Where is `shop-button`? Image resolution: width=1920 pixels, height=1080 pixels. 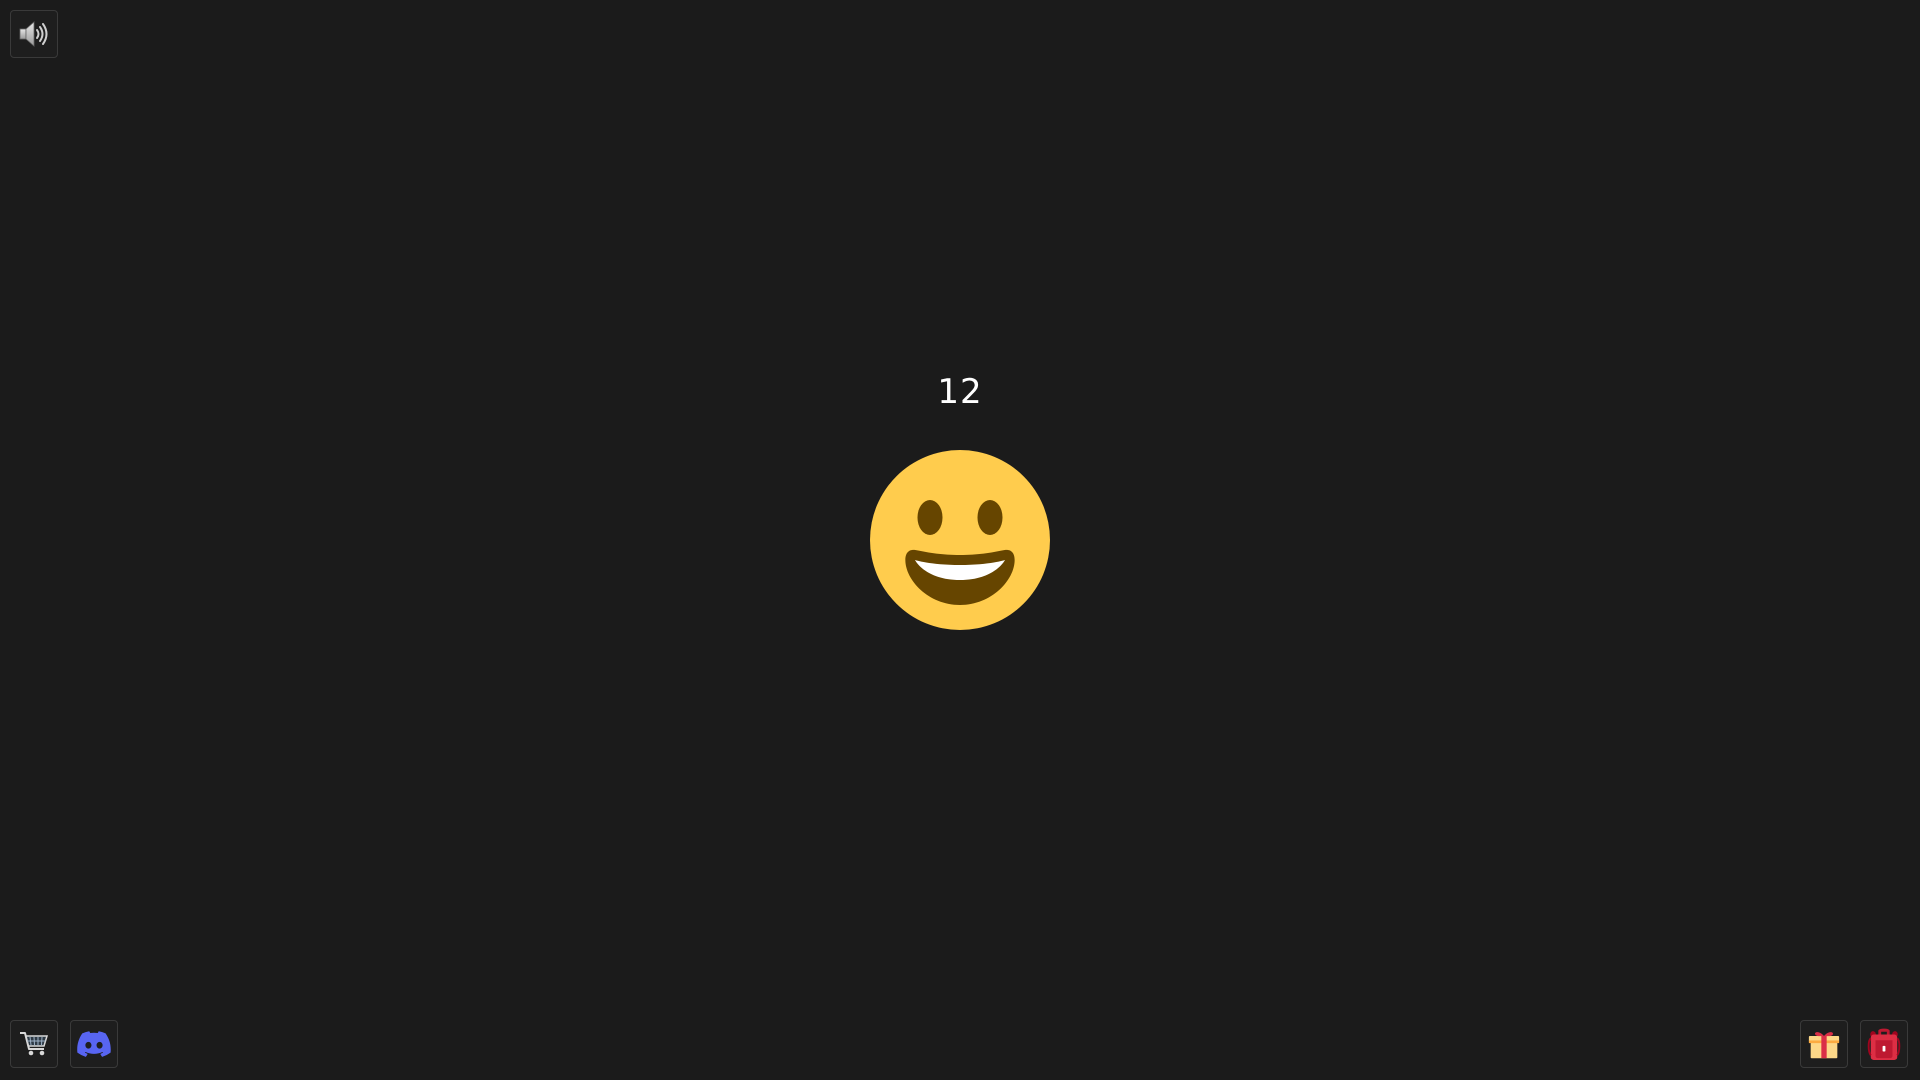 shop-button is located at coordinates (34, 1044).